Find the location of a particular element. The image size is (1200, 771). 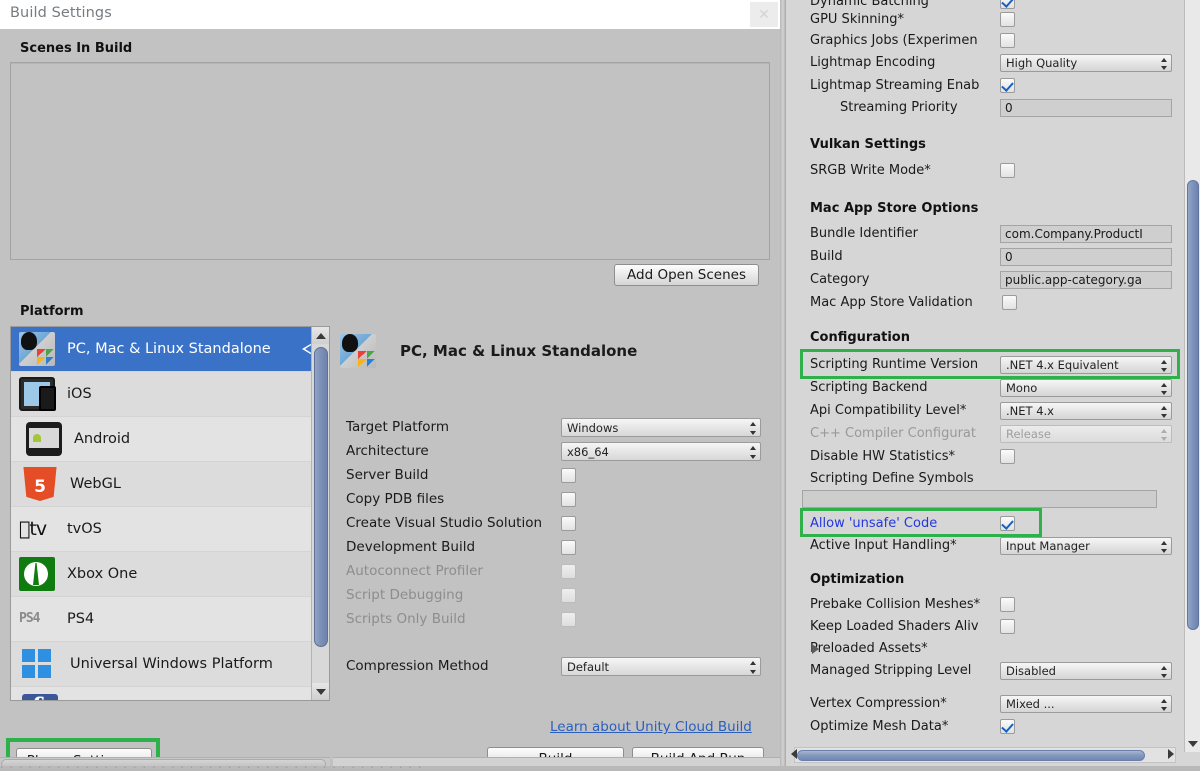

scripting-define-symbols-input is located at coordinates (979, 498).